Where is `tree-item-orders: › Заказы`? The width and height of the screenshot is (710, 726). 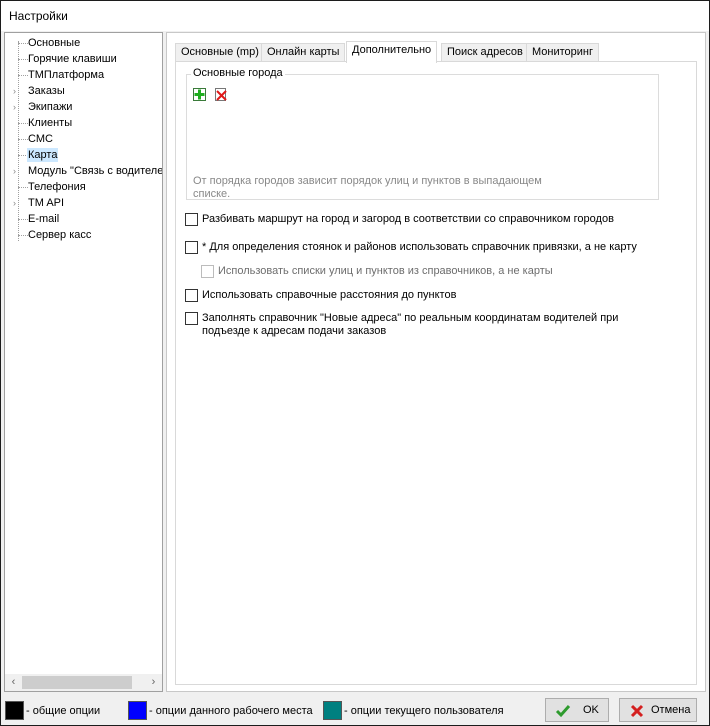
tree-item-orders: › Заказы is located at coordinates (83, 91).